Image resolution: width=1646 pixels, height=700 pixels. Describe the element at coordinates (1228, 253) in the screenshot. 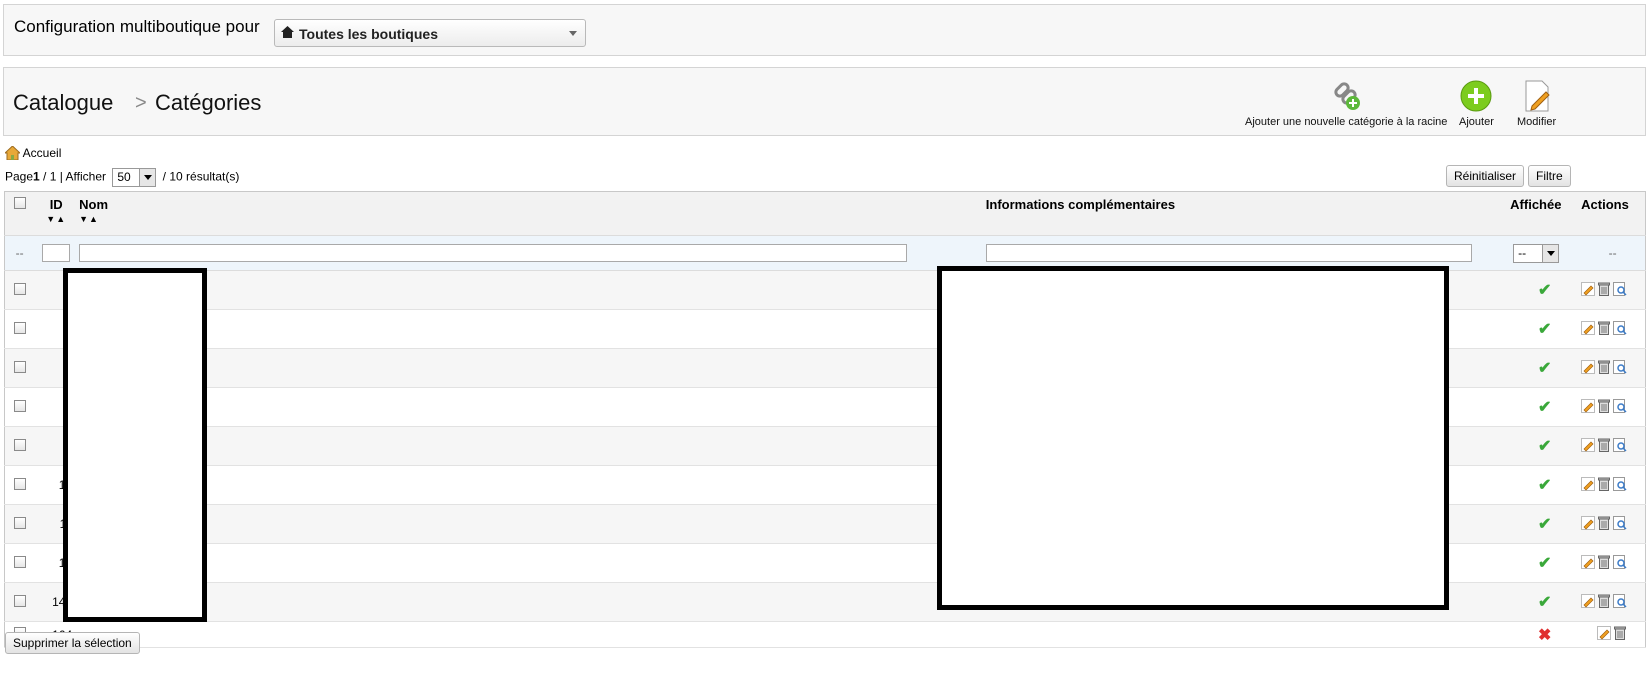

I see `filter-info-input` at that location.